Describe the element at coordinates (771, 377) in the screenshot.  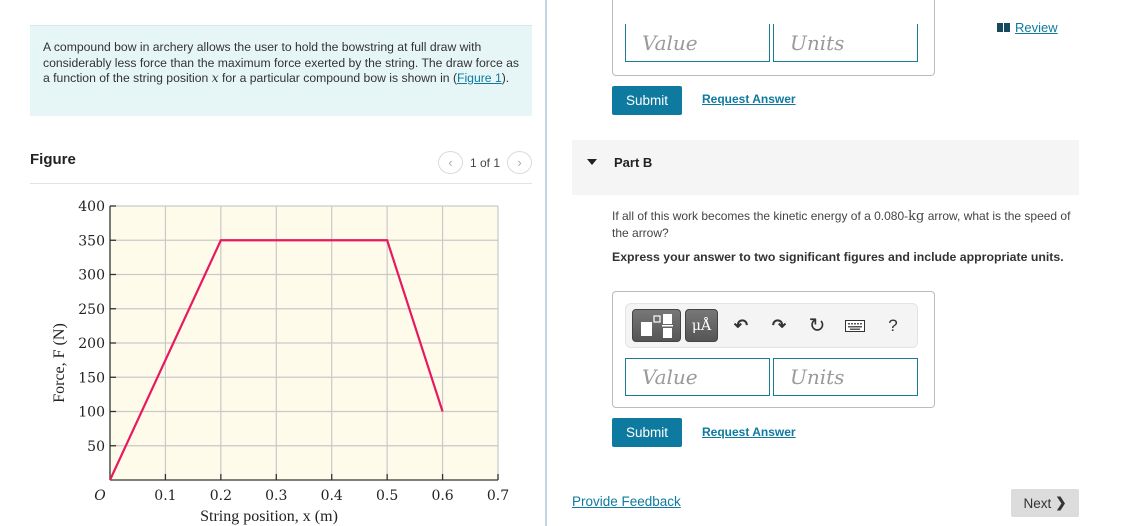
I see `part-b-input-row` at that location.